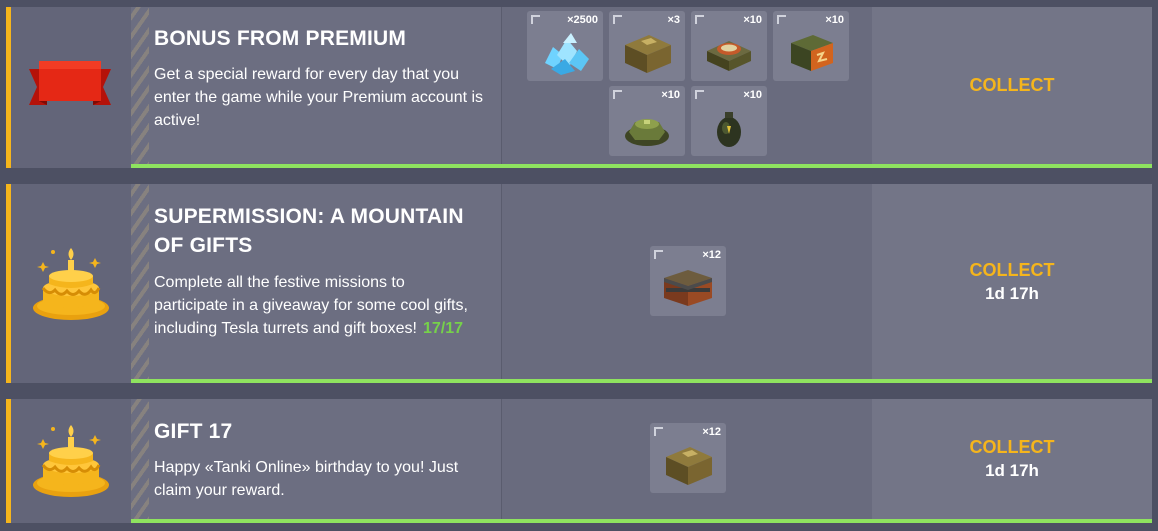 Image resolution: width=1158 pixels, height=531 pixels. I want to click on reward-item-container: ×12, so click(688, 281).